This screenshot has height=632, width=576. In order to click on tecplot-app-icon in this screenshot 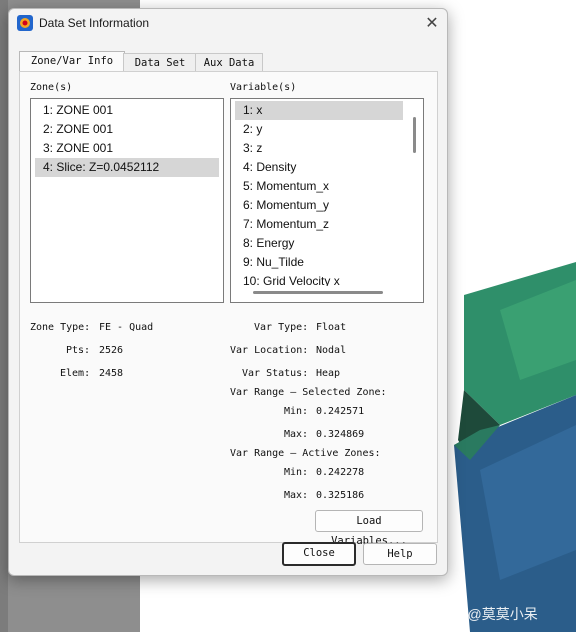, I will do `click(25, 23)`.